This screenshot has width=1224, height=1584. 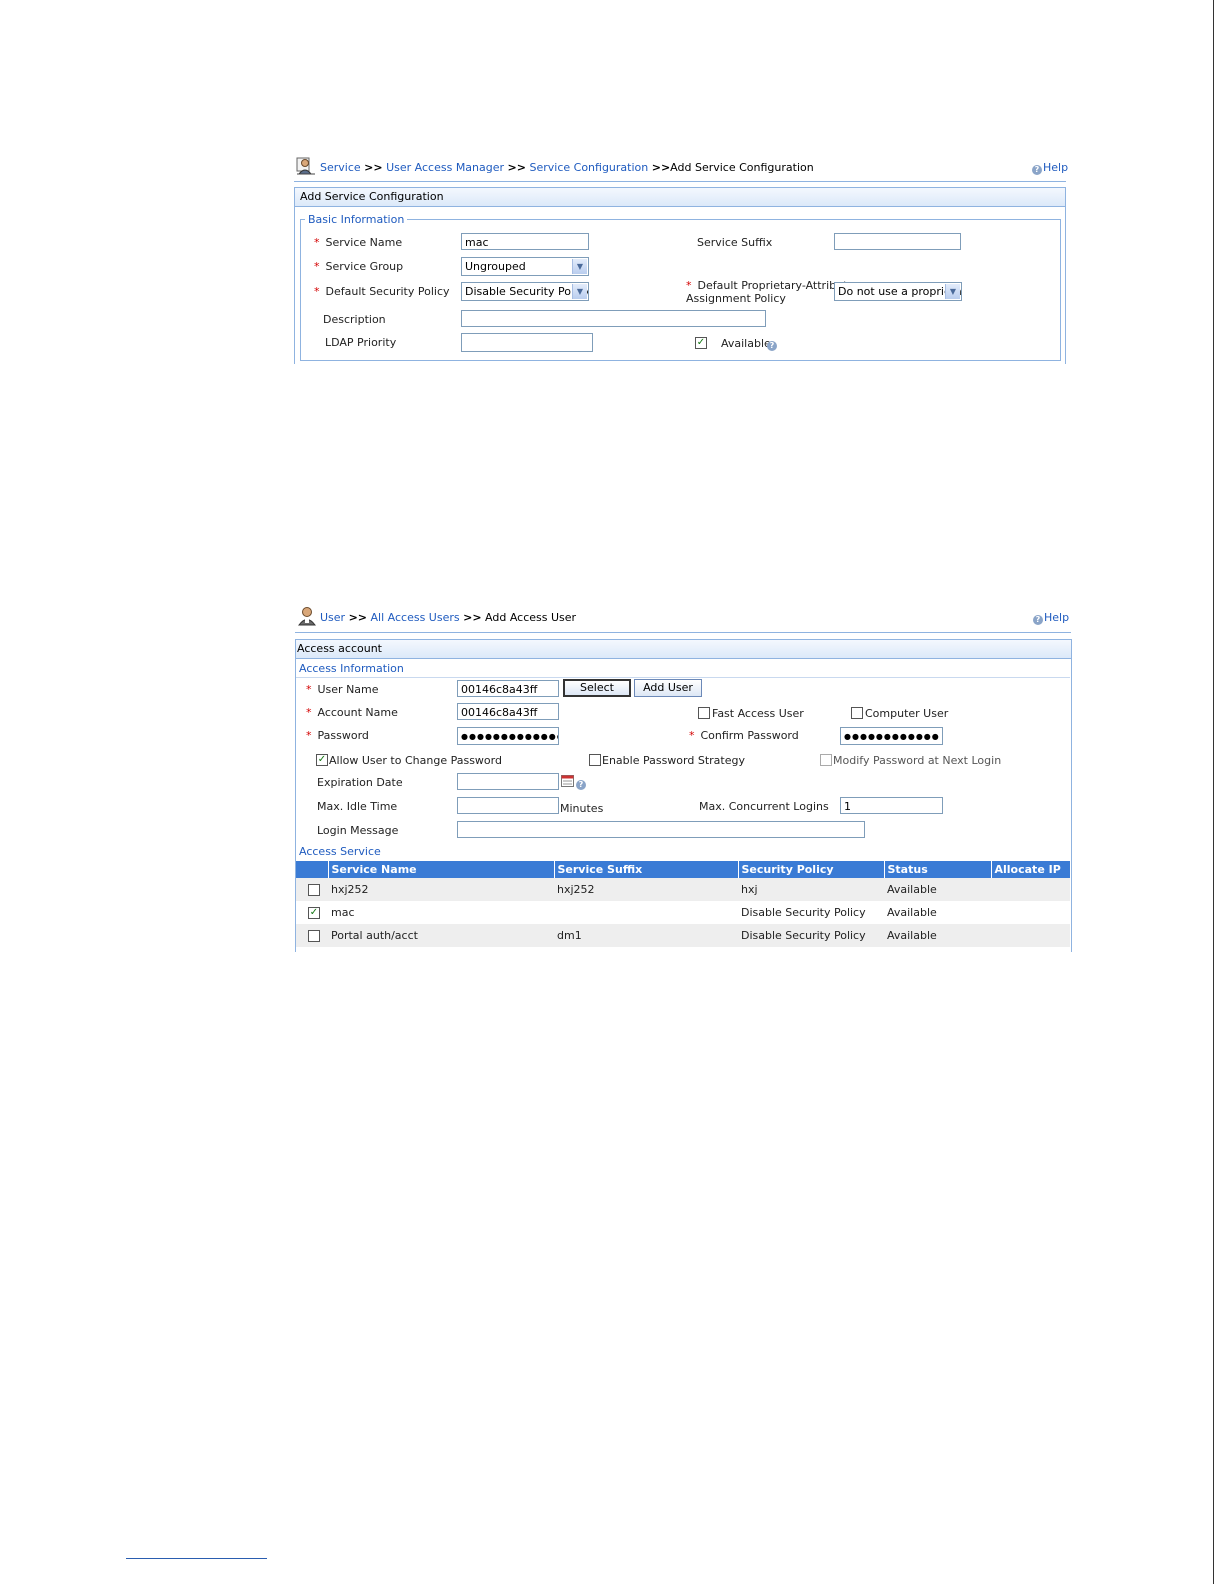 What do you see at coordinates (527, 342) in the screenshot?
I see `ldap-priority-input` at bounding box center [527, 342].